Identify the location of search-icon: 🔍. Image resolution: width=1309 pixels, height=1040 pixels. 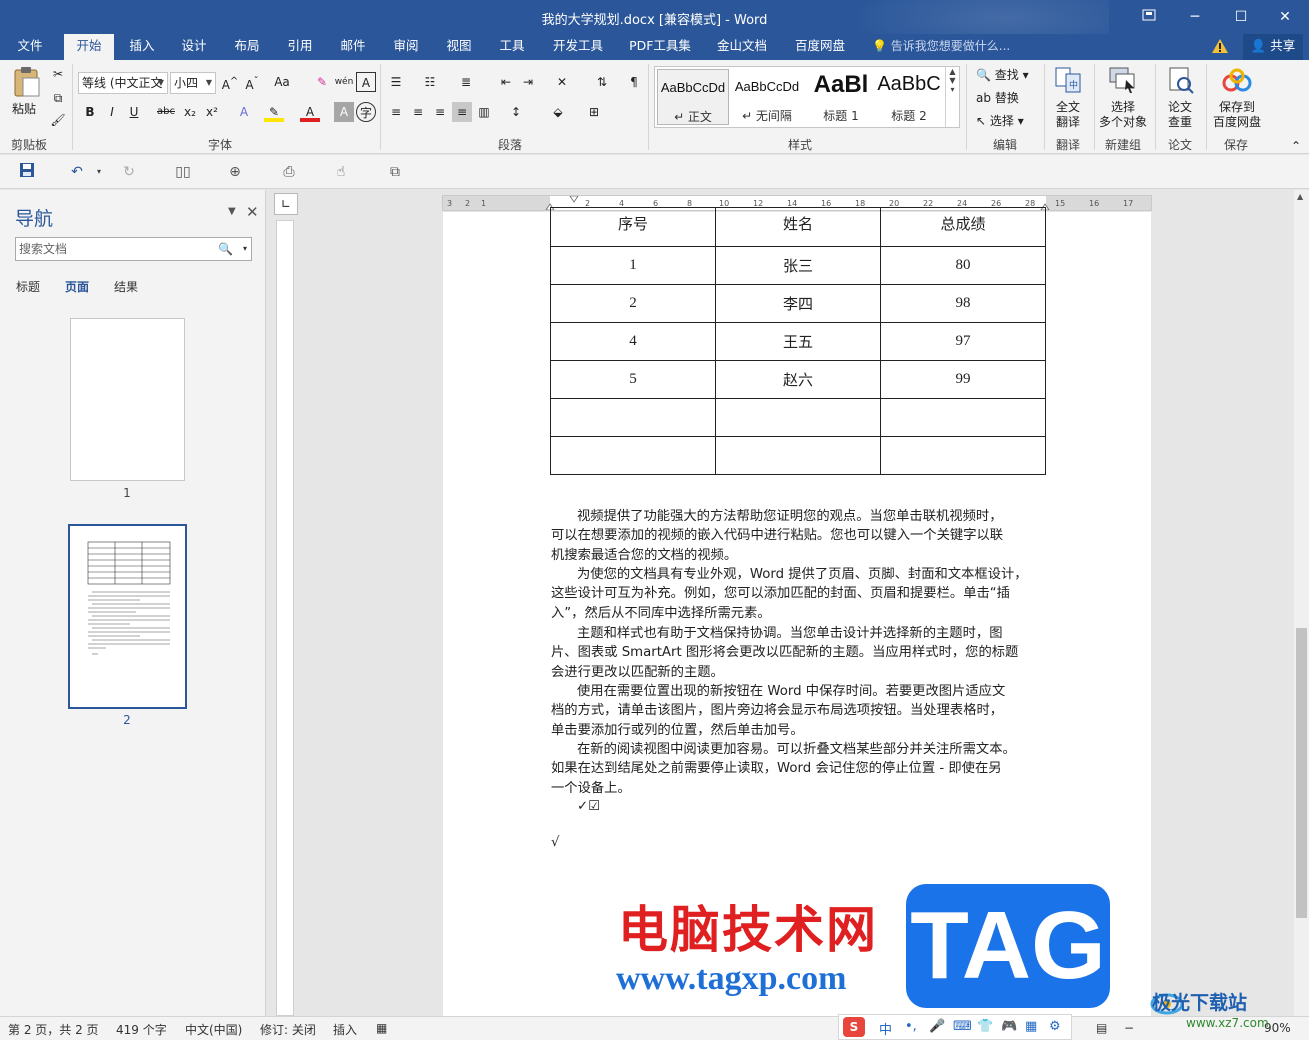
(225, 249).